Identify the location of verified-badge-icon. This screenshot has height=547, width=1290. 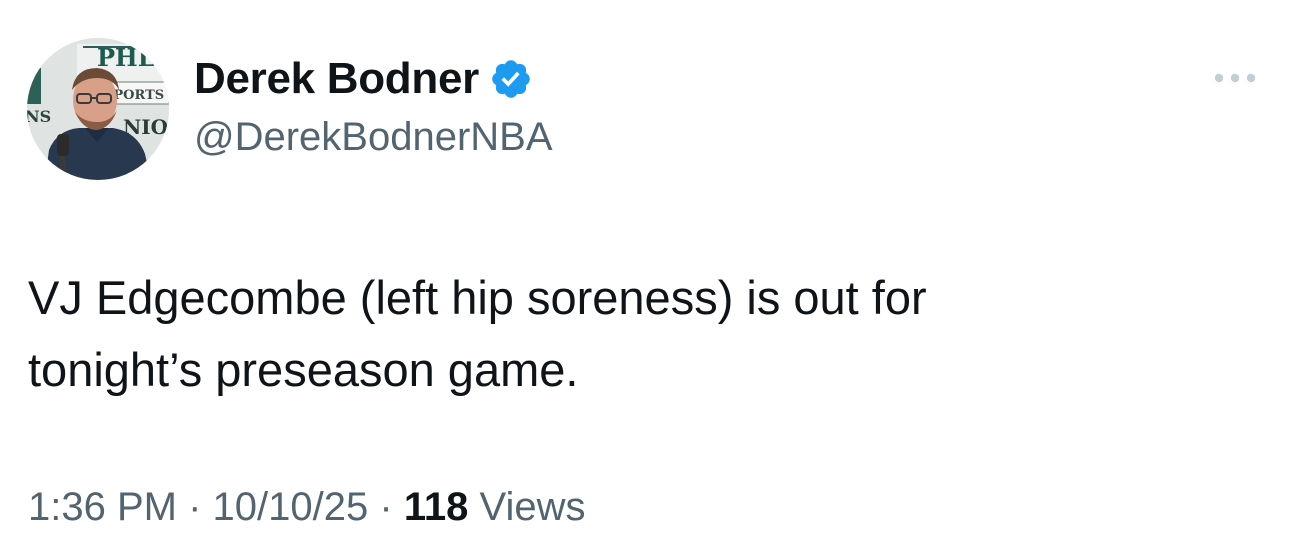
(511, 79).